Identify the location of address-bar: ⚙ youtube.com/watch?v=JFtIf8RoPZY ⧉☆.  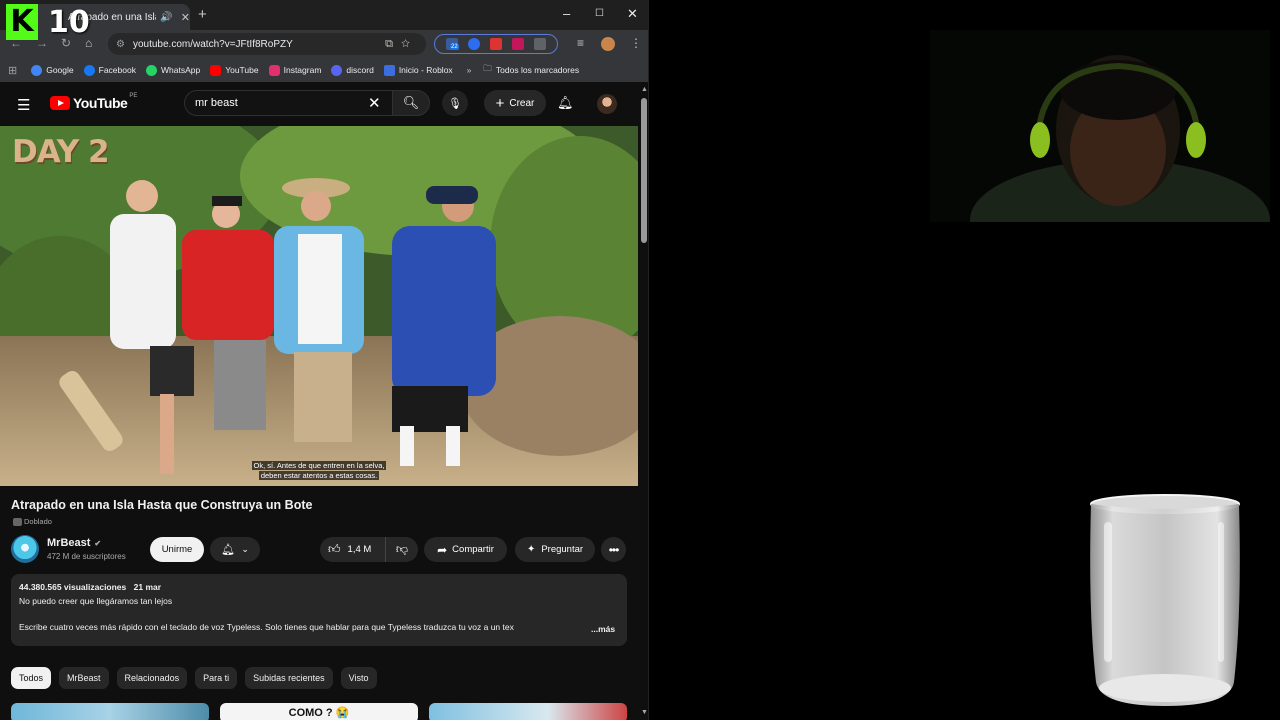
(267, 44).